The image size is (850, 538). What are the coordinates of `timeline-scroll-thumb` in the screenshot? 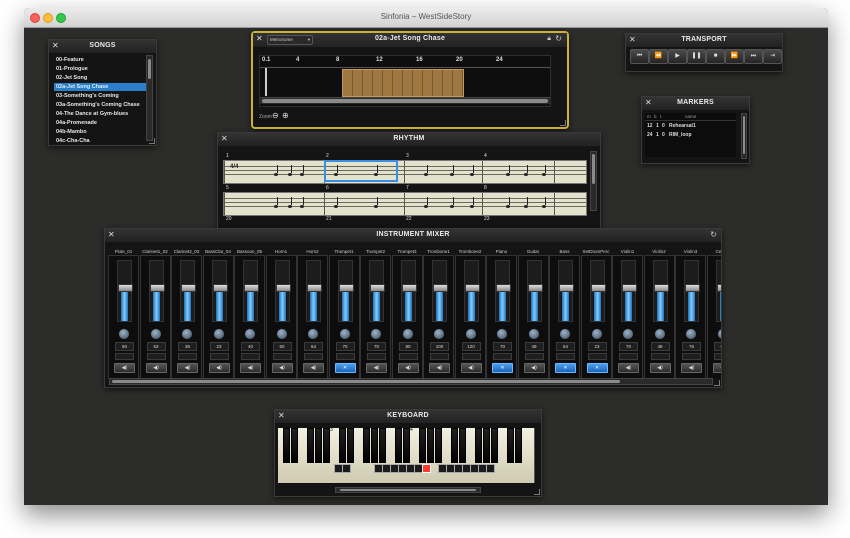 It's located at (405, 101).